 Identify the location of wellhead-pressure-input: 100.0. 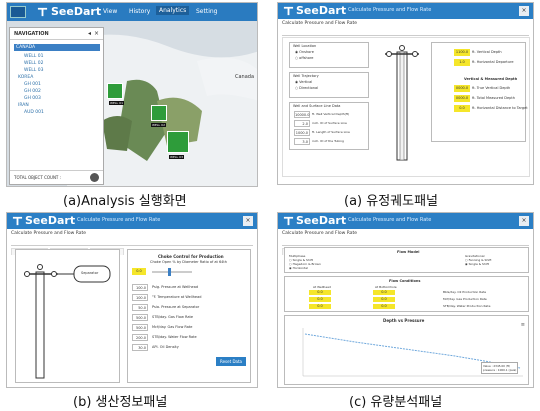
(140, 287).